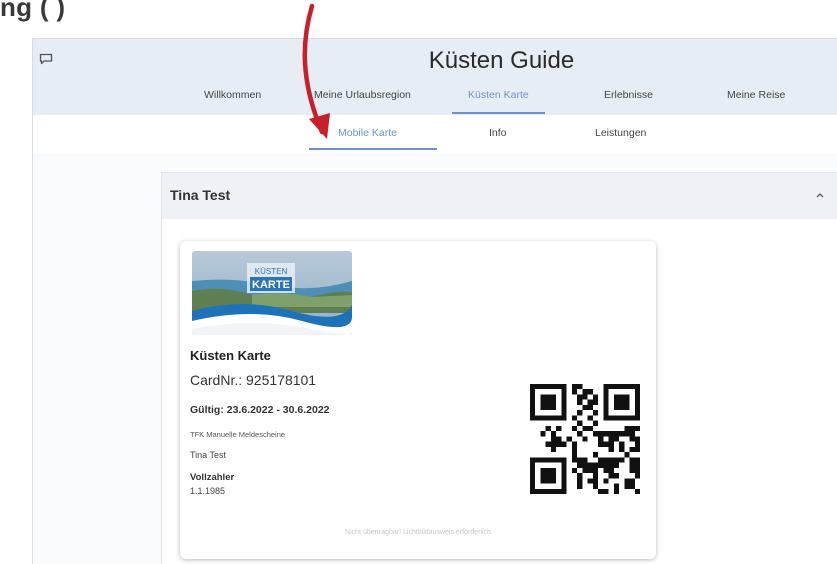  Describe the element at coordinates (499, 196) in the screenshot. I see `panel-header: Tina Test` at that location.